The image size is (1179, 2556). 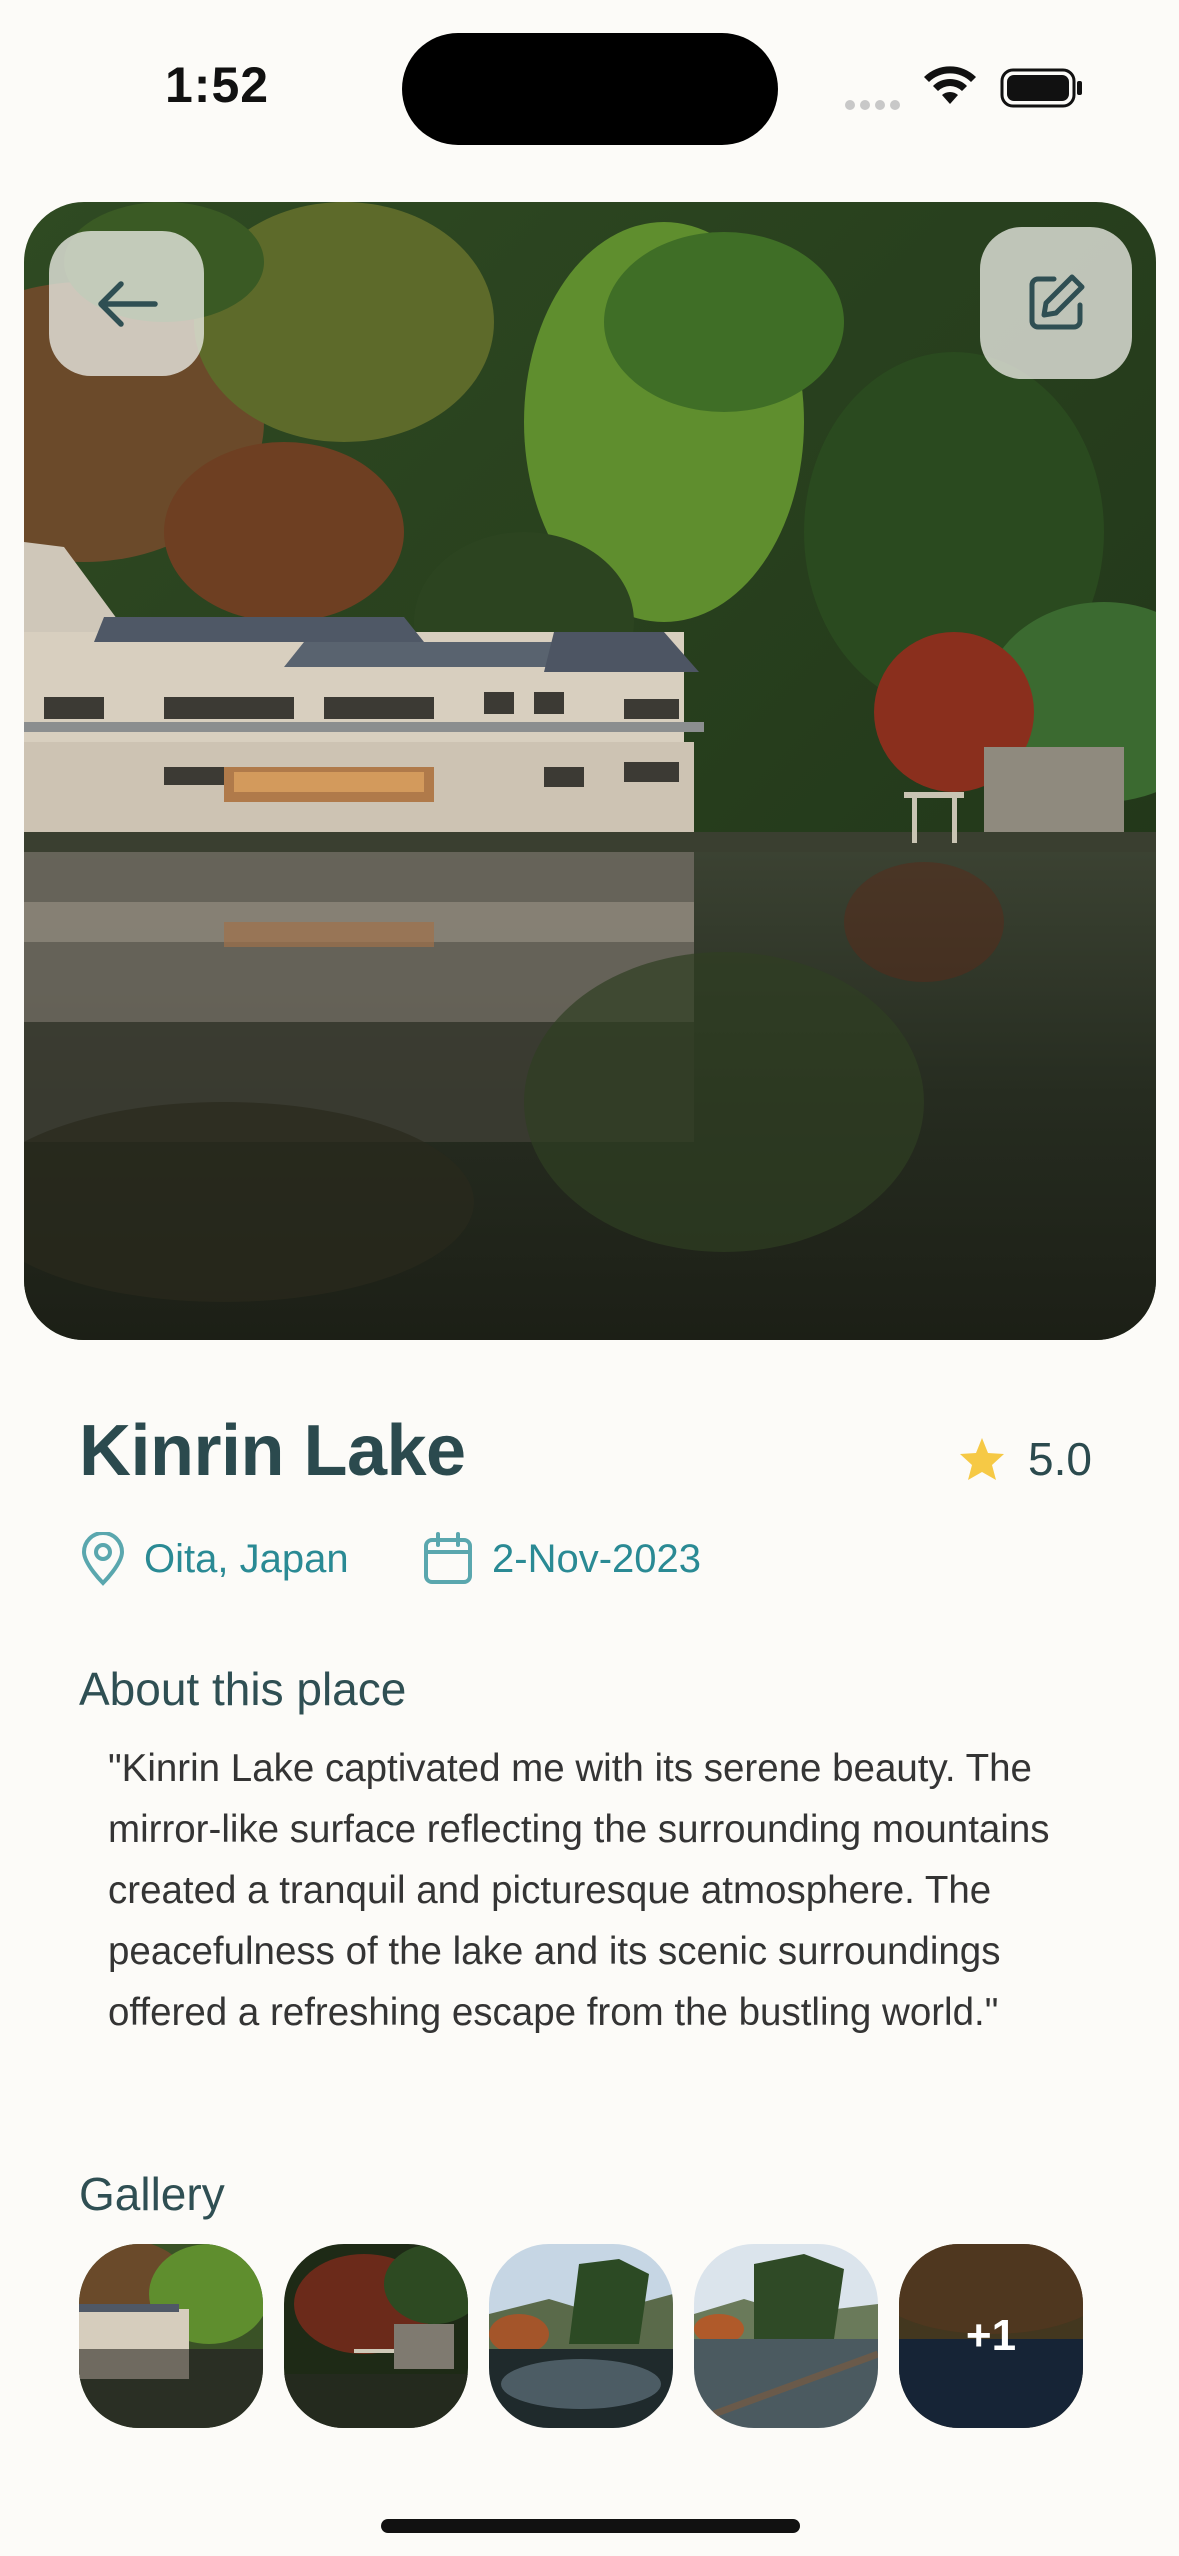 What do you see at coordinates (597, 1558) in the screenshot?
I see `date-label: 2-Nov-2023` at bounding box center [597, 1558].